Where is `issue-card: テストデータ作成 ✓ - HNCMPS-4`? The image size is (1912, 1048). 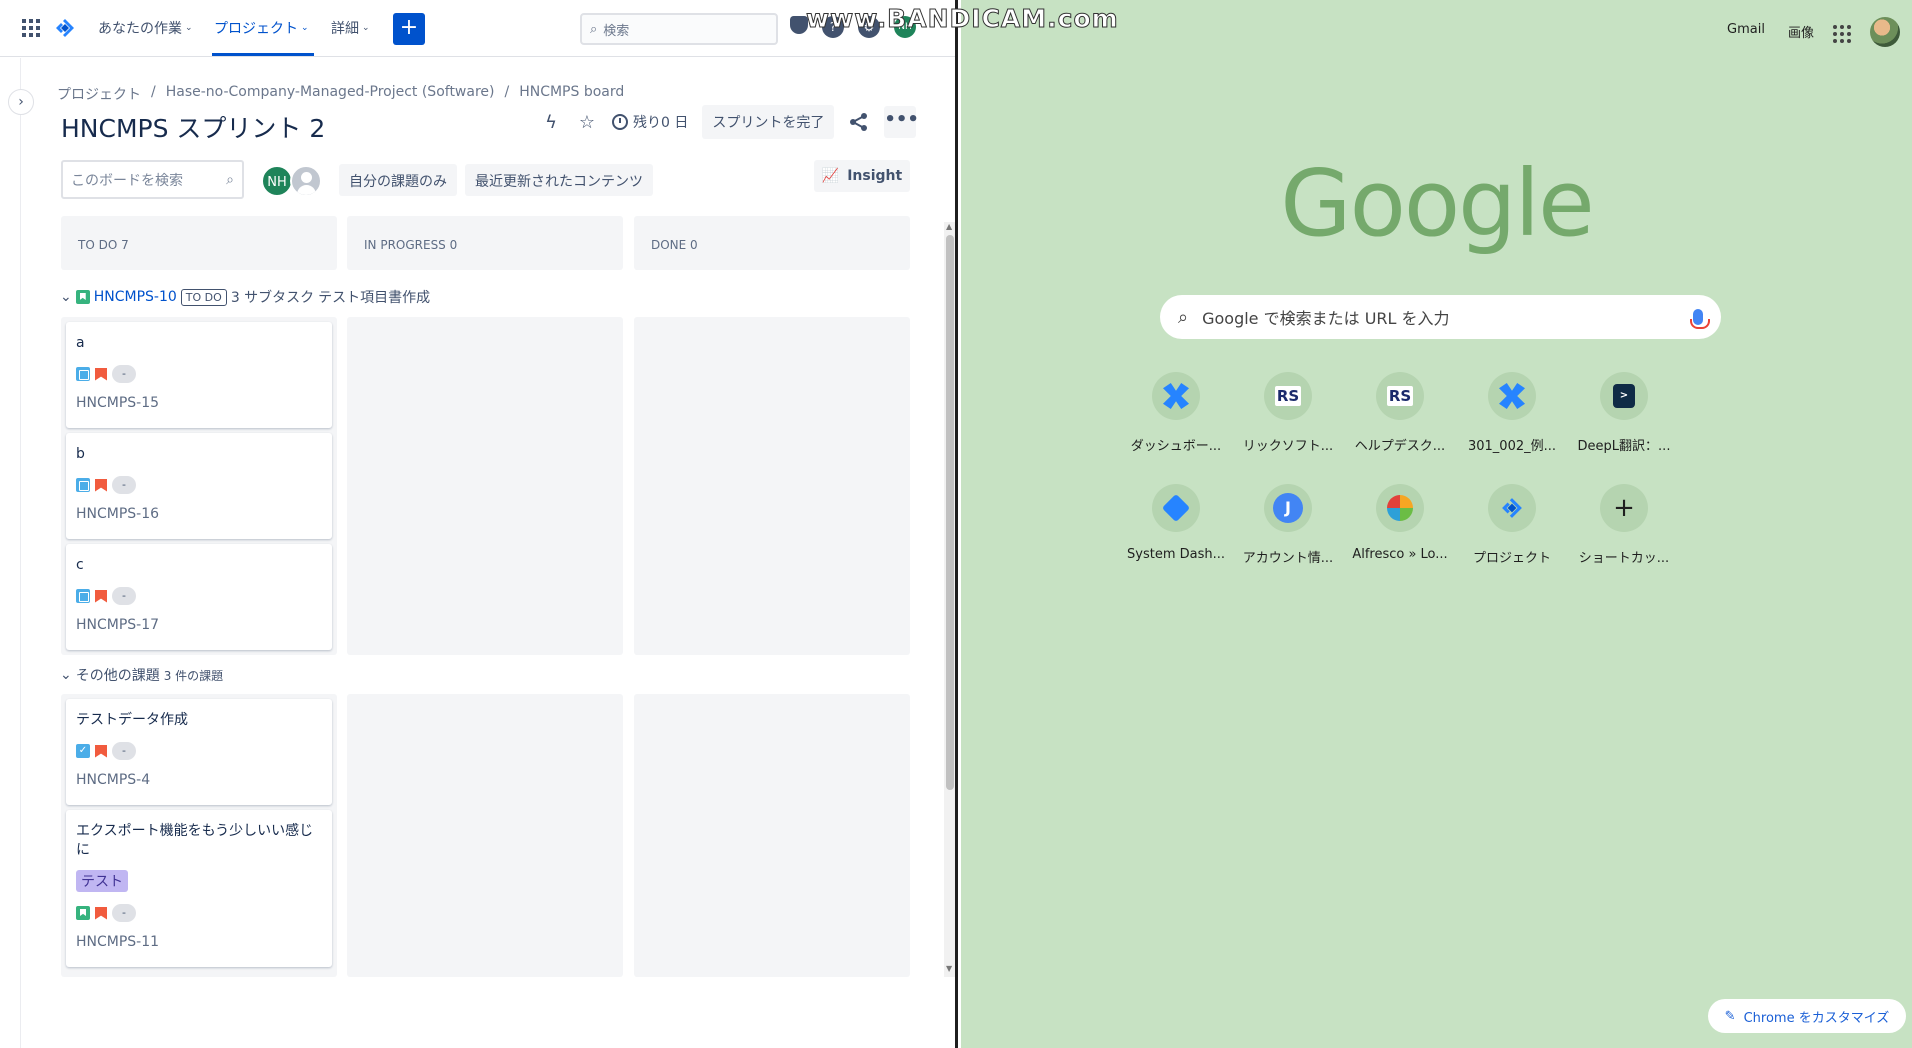
issue-card: テストデータ作成 ✓ - HNCMPS-4 is located at coordinates (199, 752).